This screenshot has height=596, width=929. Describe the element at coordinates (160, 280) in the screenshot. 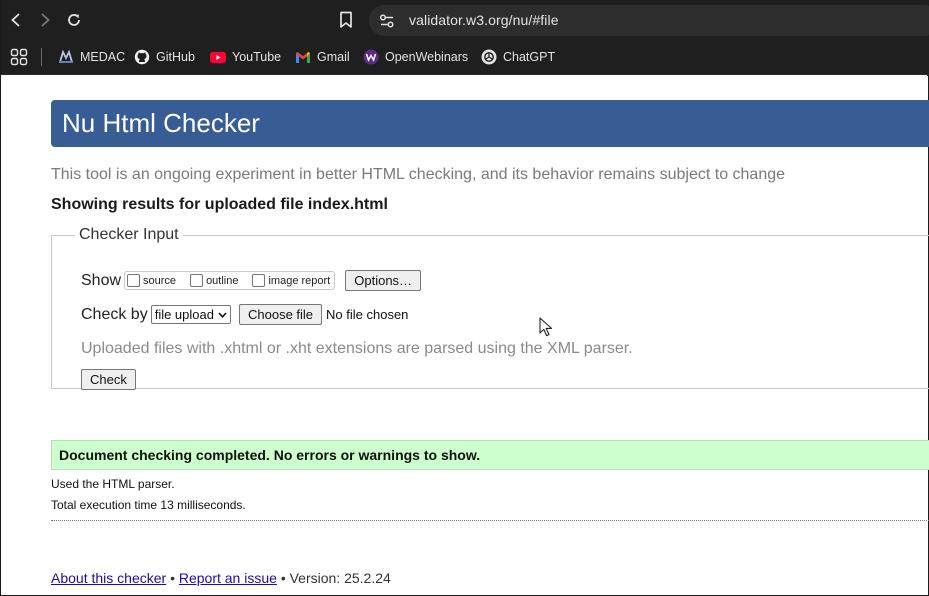

I see `source-label: source` at that location.